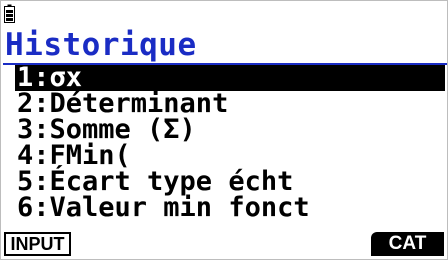  What do you see at coordinates (224, 14) in the screenshot?
I see `status-bar` at bounding box center [224, 14].